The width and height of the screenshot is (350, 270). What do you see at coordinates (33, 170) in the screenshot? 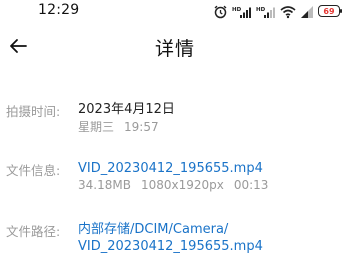
I see `file-info-label: 文件信息:` at bounding box center [33, 170].